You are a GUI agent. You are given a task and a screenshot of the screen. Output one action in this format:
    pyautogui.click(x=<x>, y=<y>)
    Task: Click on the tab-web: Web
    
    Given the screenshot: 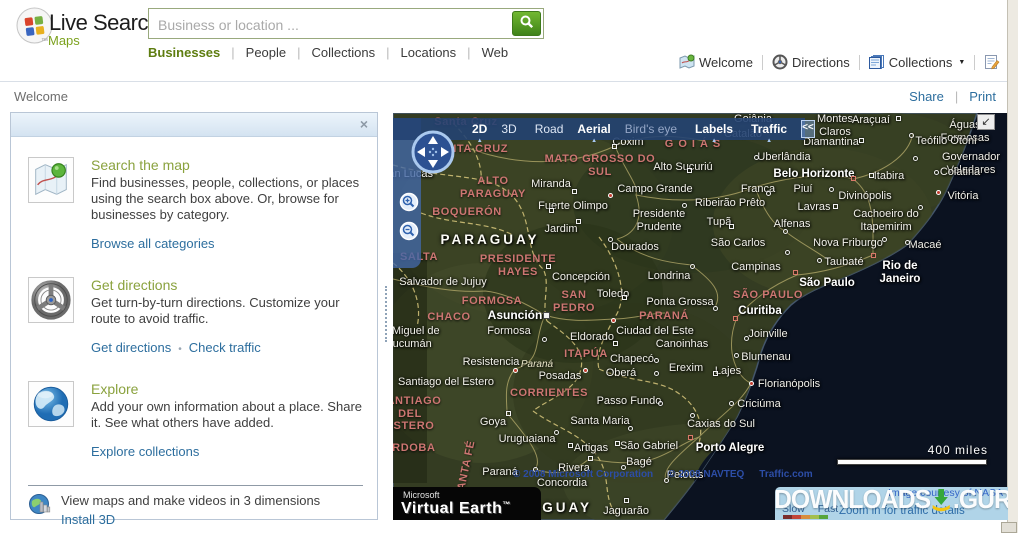 What is the action you would take?
    pyautogui.click(x=495, y=52)
    